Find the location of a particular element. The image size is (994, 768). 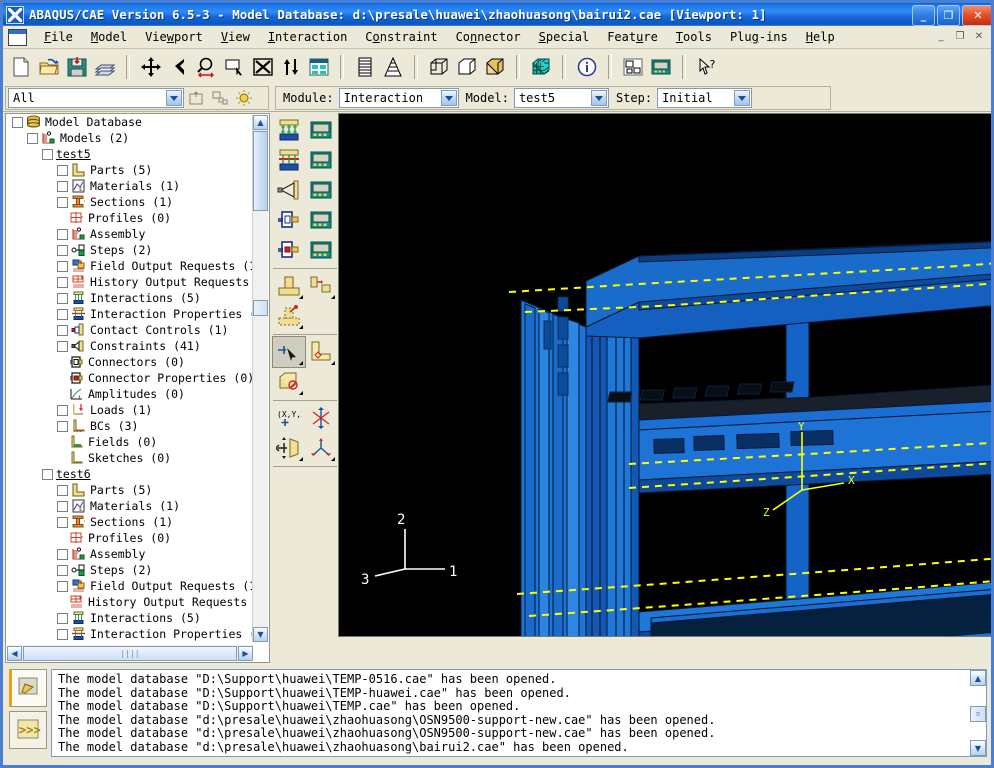

tree-node: Models (2) is located at coordinates (130, 138).